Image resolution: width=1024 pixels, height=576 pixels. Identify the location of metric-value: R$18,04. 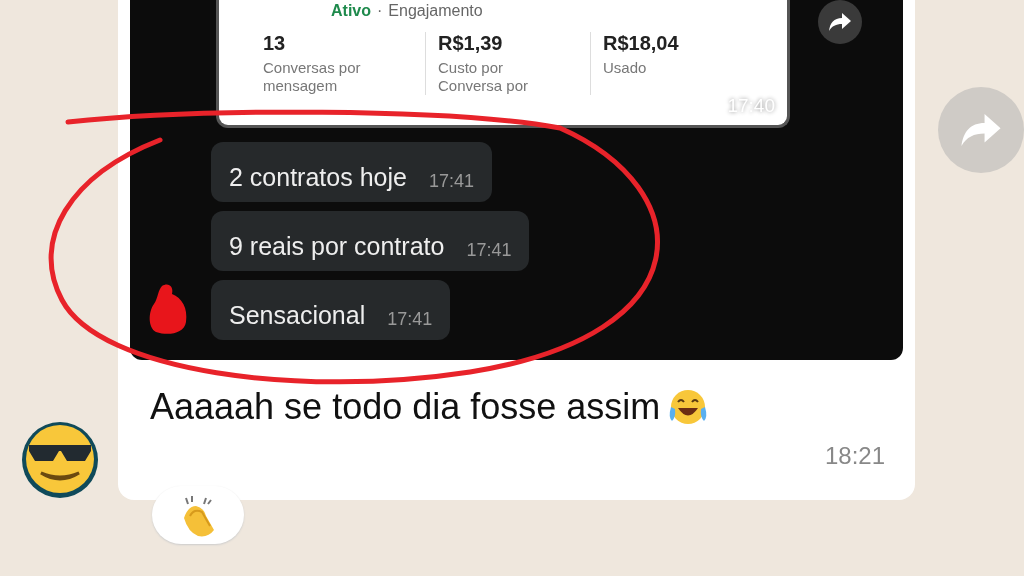
(641, 43).